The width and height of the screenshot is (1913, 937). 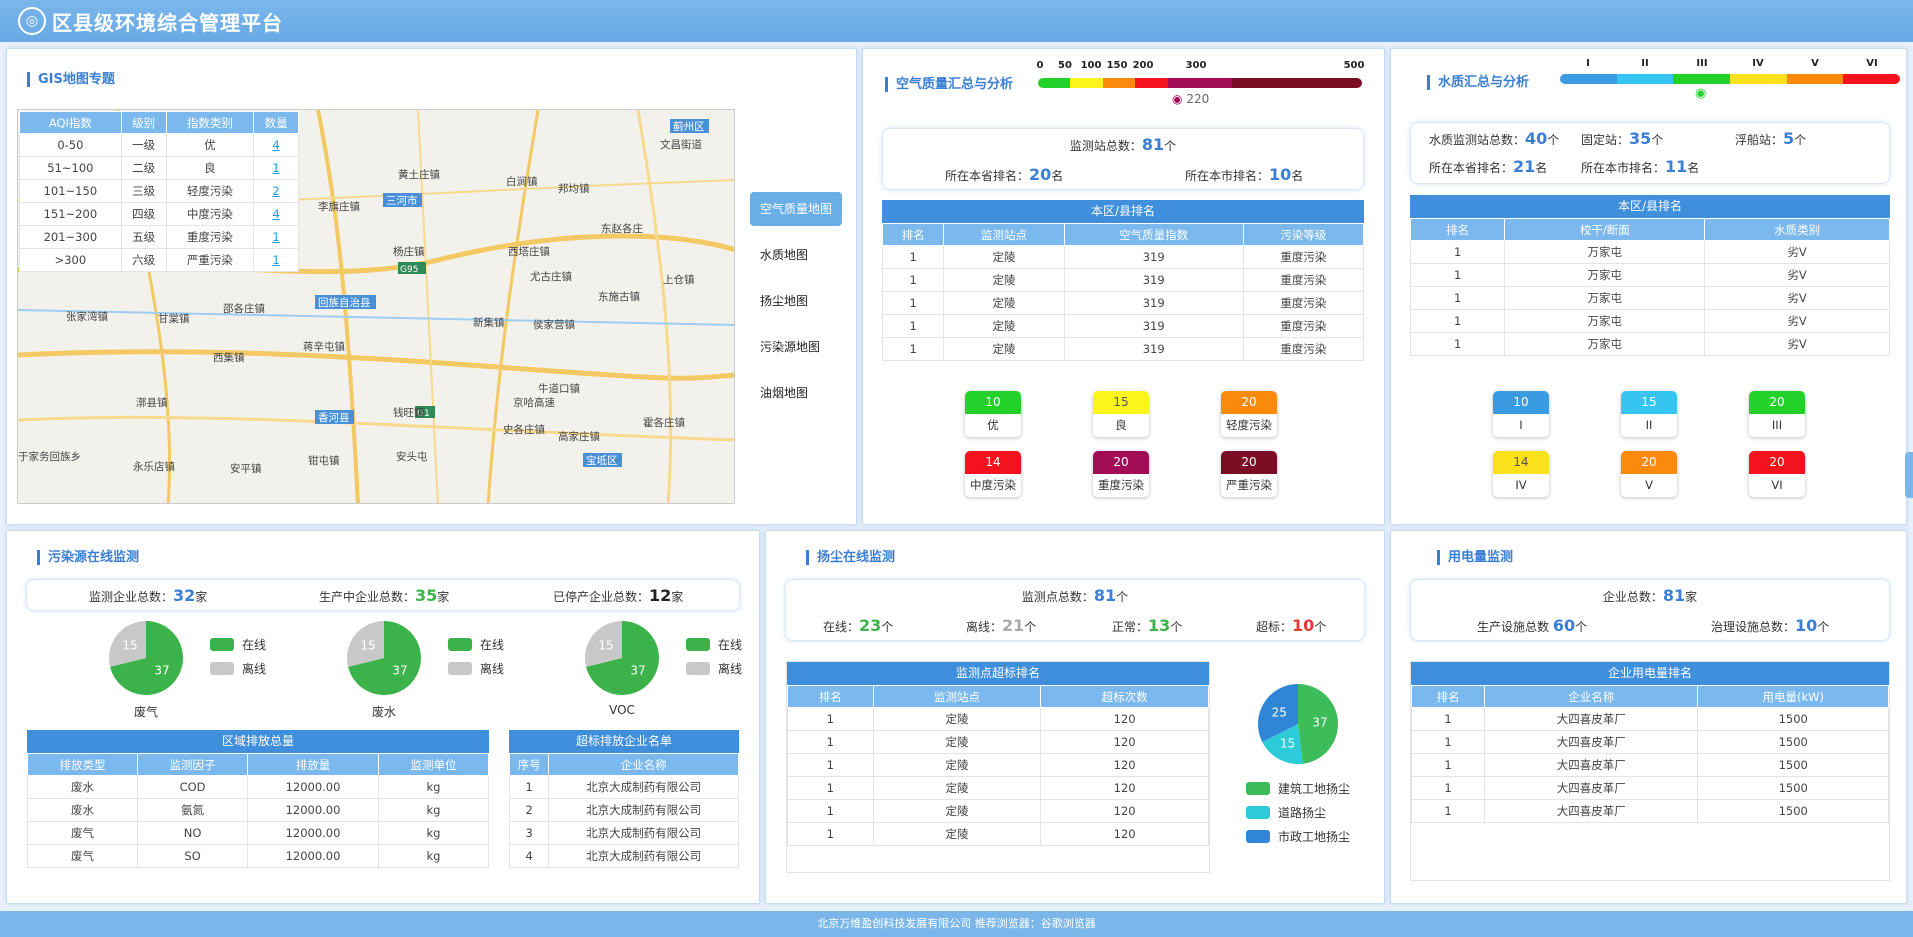 What do you see at coordinates (1287, 743) in the screenshot?
I see `pie-slice-label: 15` at bounding box center [1287, 743].